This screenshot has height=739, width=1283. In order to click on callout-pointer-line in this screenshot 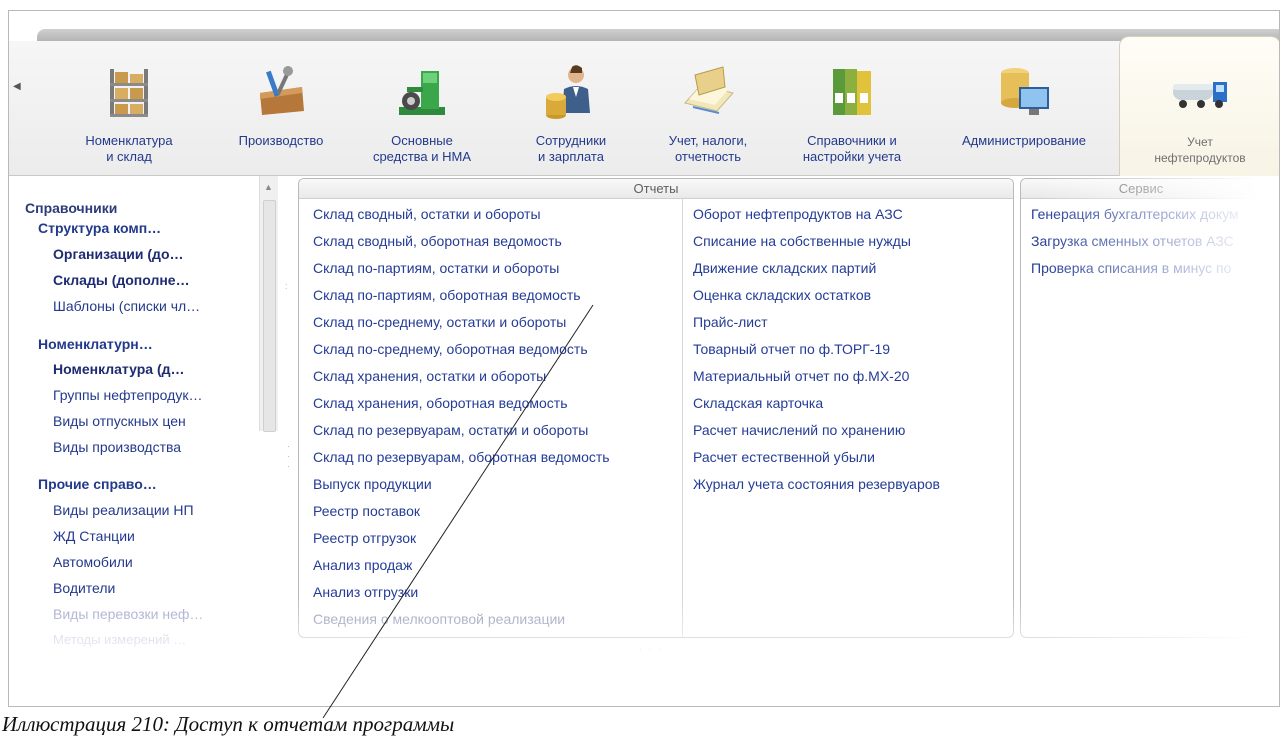, I will do `click(458, 511)`.